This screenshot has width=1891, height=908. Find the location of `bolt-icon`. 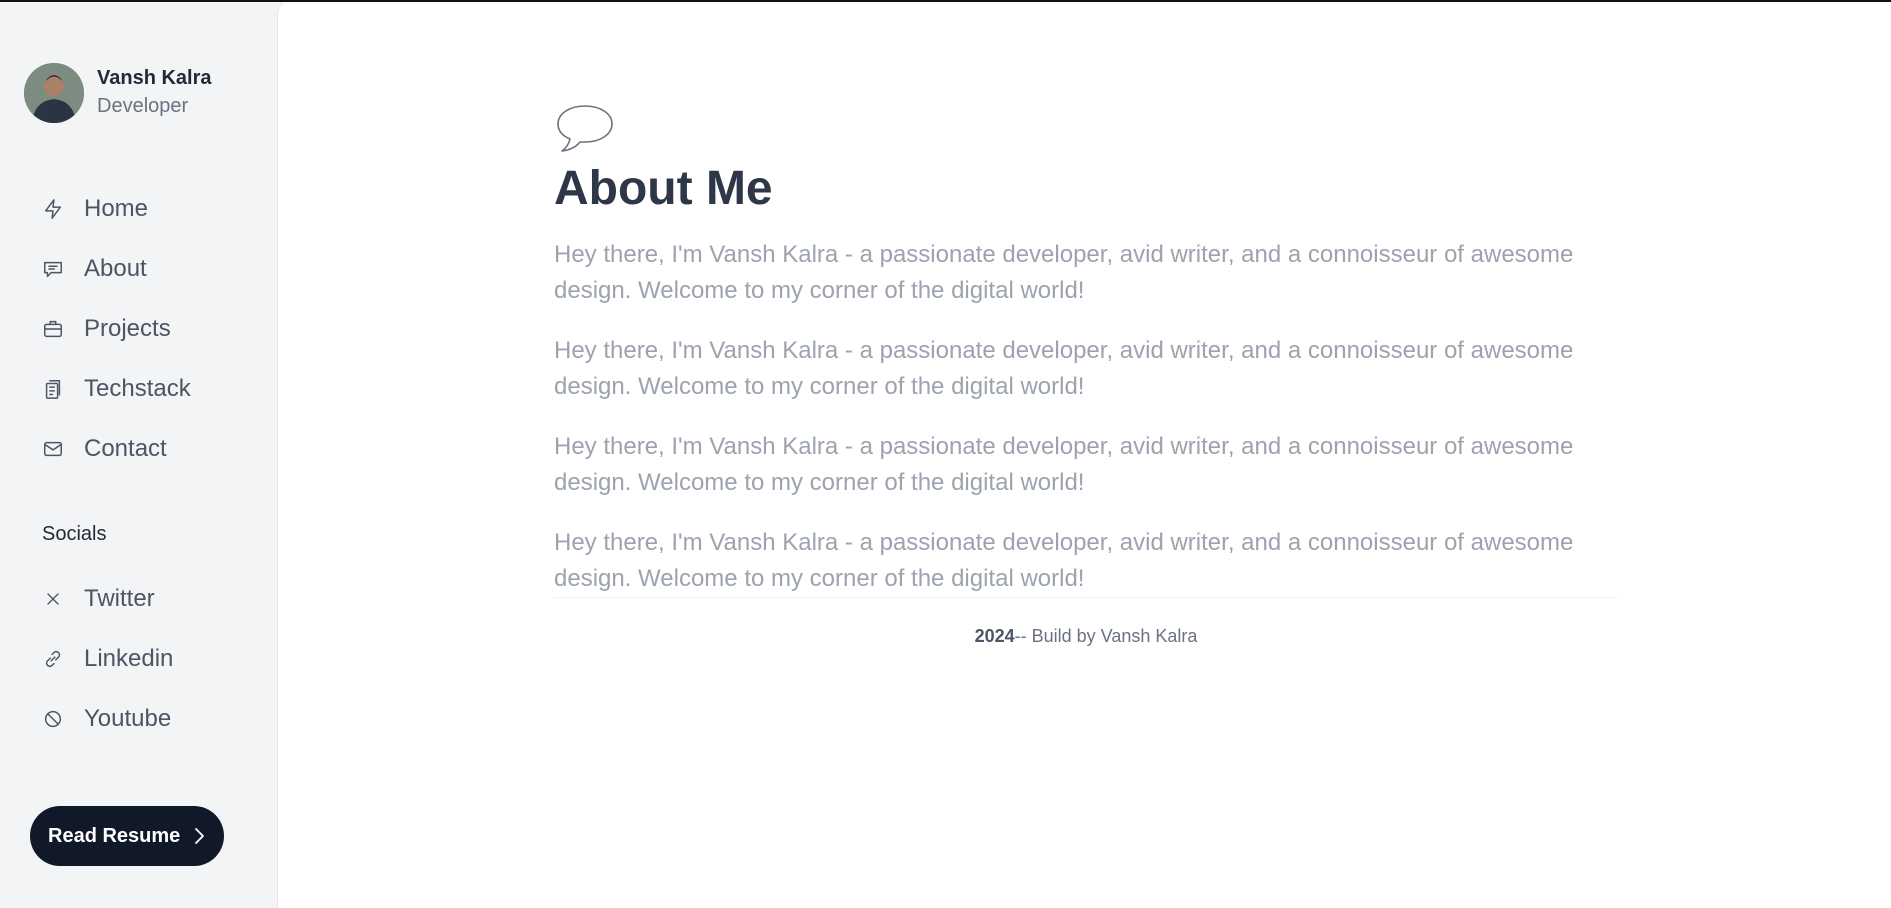

bolt-icon is located at coordinates (53, 209).